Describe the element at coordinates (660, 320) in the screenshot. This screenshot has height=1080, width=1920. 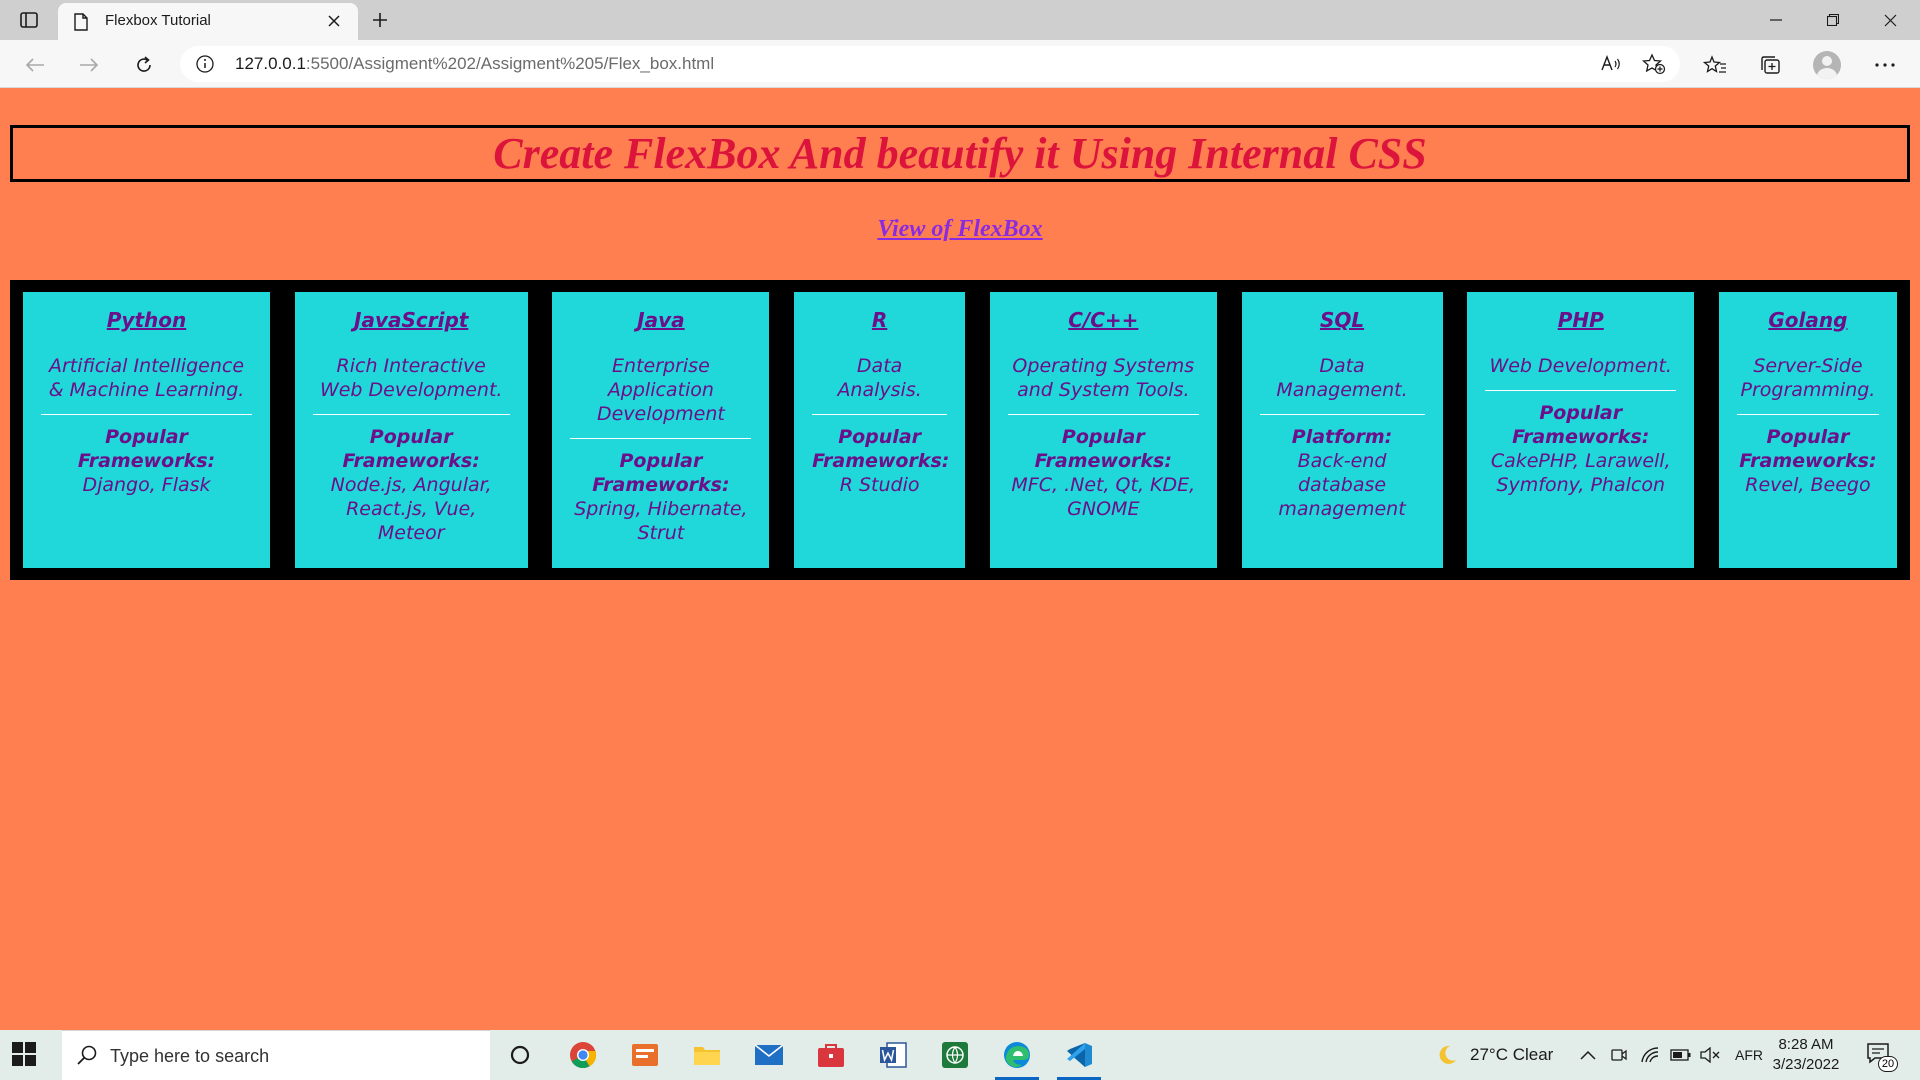
I see `card-title-link: Java` at that location.